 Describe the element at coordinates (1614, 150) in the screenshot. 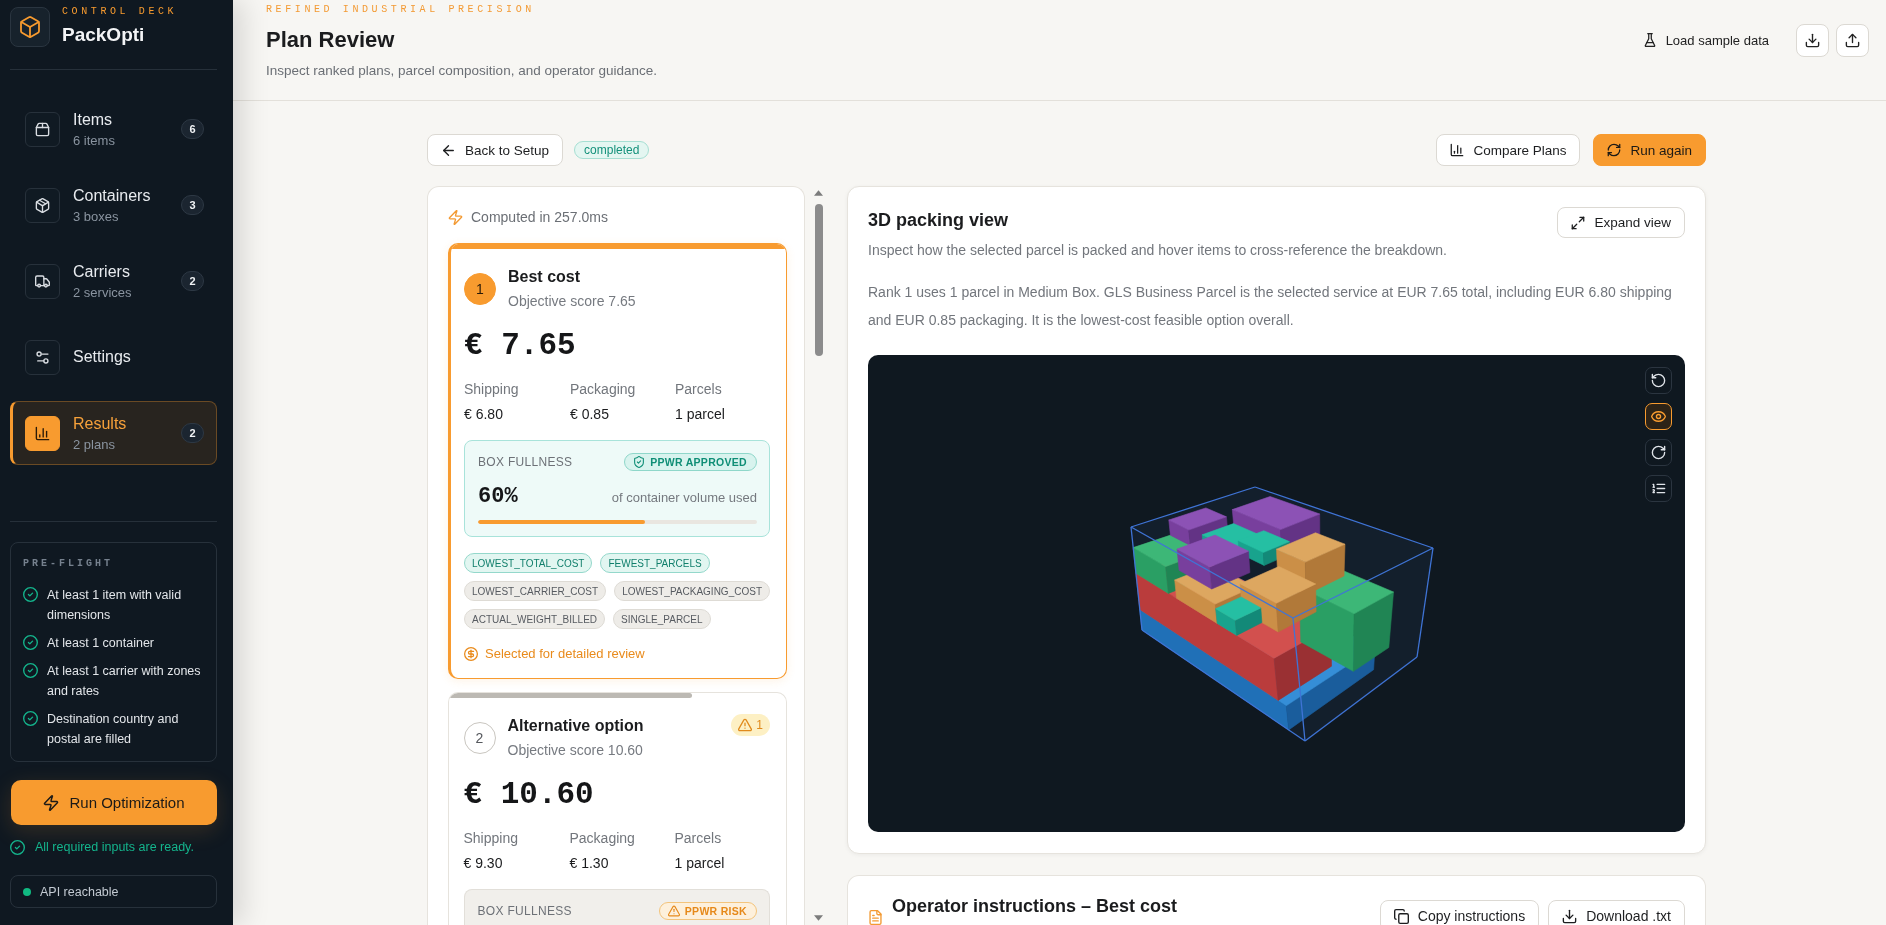

I see `refresh-icon` at that location.